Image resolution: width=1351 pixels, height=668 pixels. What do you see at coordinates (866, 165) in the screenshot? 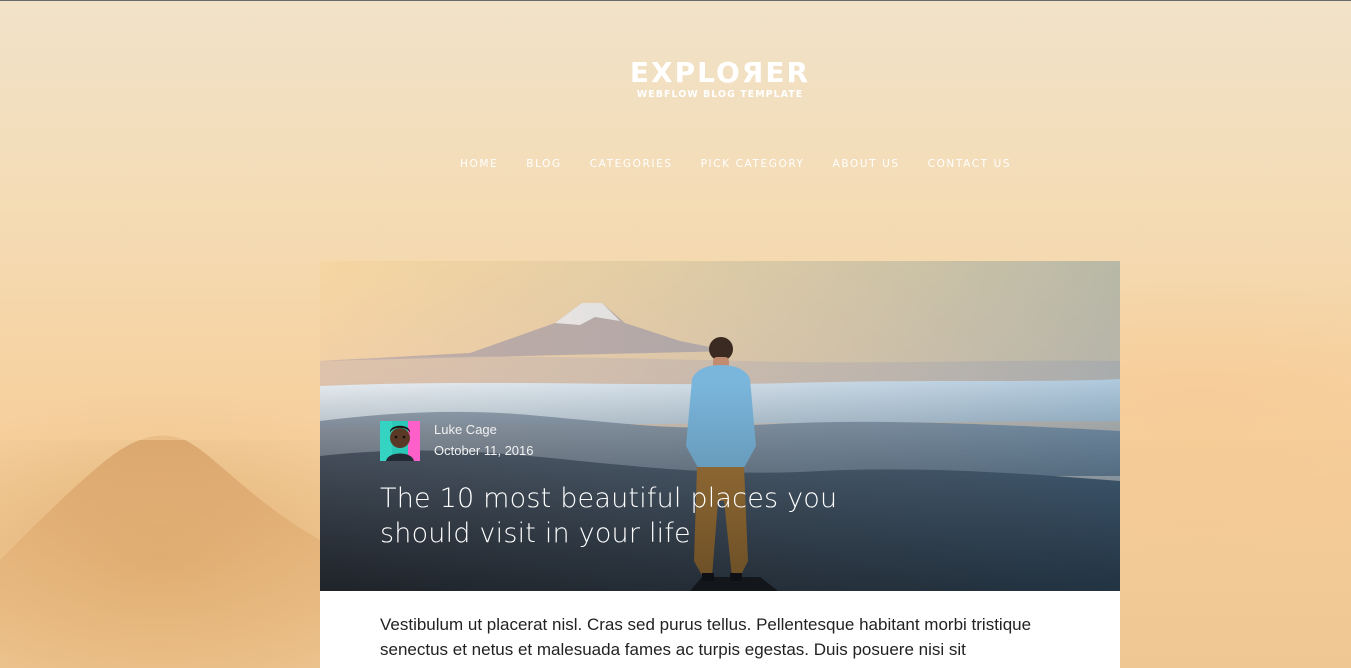
I see `nav-item-about-us: ABOUT US` at bounding box center [866, 165].